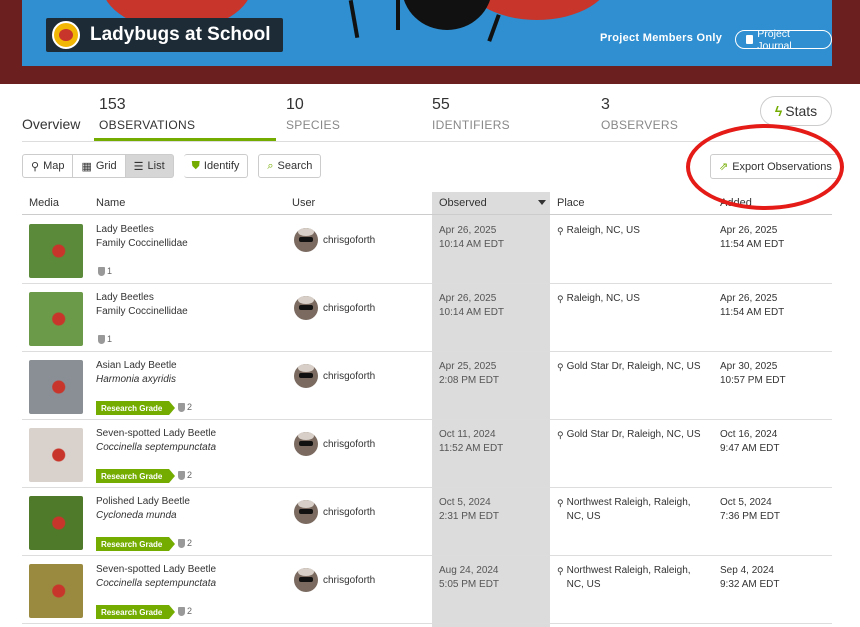 Image resolution: width=860 pixels, height=627 pixels. What do you see at coordinates (747, 570) in the screenshot?
I see `added-date-value: Sep 4, 2024` at bounding box center [747, 570].